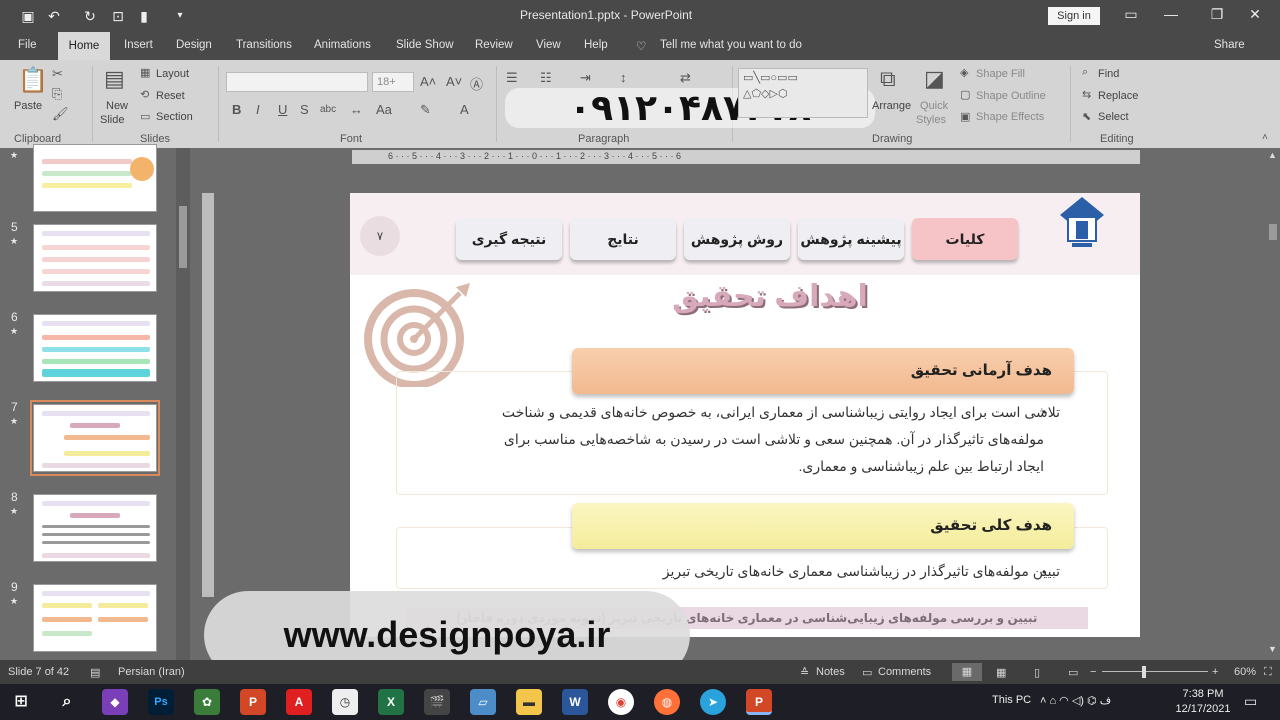 The width and height of the screenshot is (1280, 720). I want to click on shape-fill-button: Shape Fill, so click(1000, 74).